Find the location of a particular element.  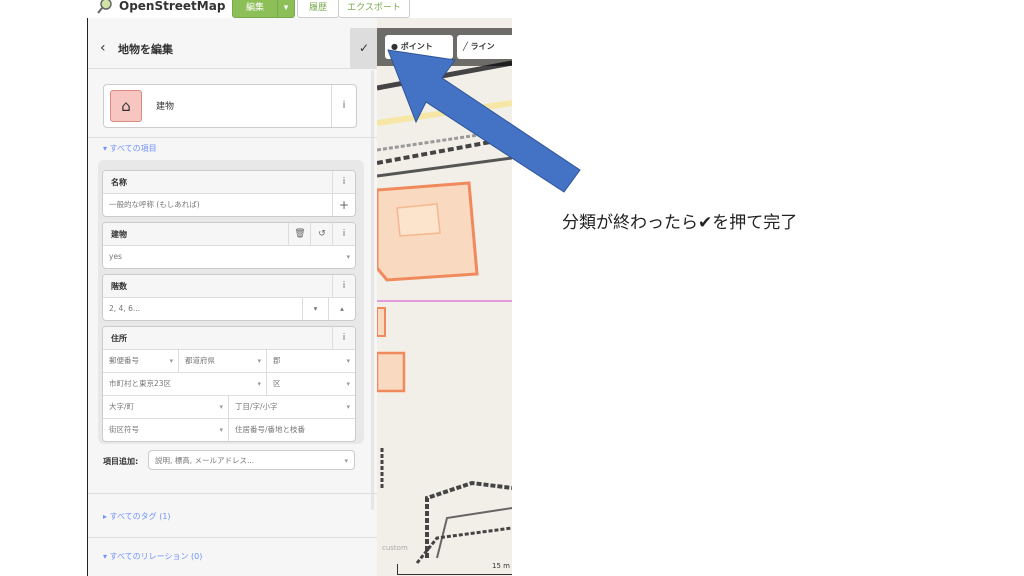

field-name: 名称 i 一般的な呼称 (もしあれば) + is located at coordinates (229, 193).